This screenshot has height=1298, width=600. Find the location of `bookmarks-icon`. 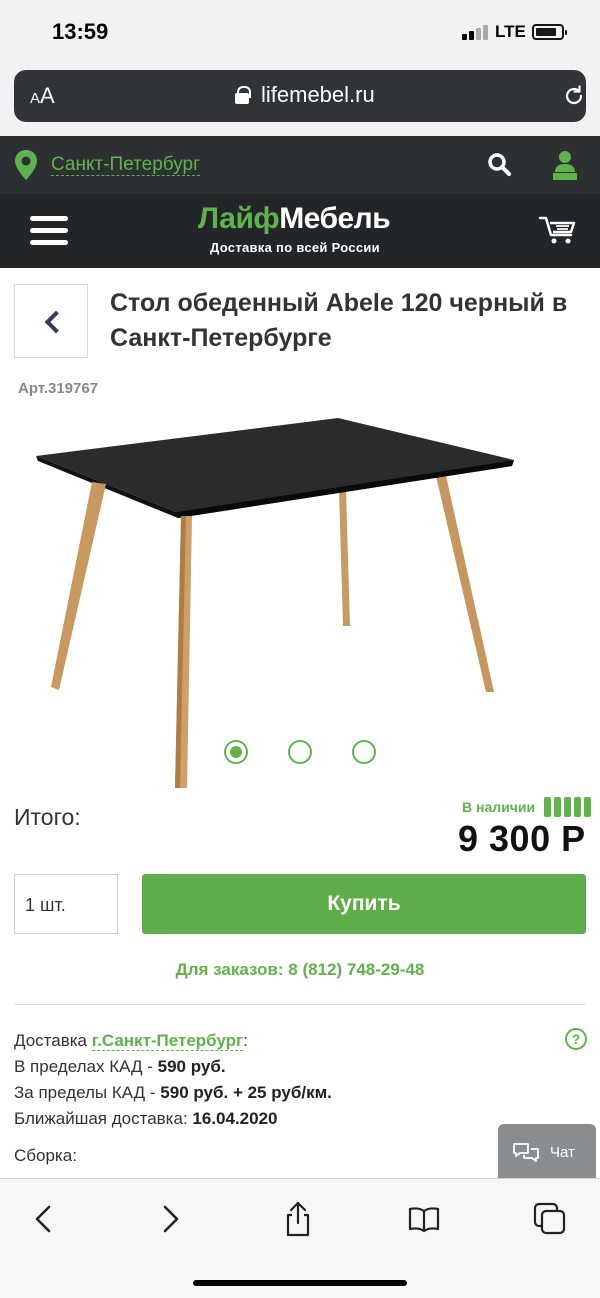

bookmarks-icon is located at coordinates (424, 1219).